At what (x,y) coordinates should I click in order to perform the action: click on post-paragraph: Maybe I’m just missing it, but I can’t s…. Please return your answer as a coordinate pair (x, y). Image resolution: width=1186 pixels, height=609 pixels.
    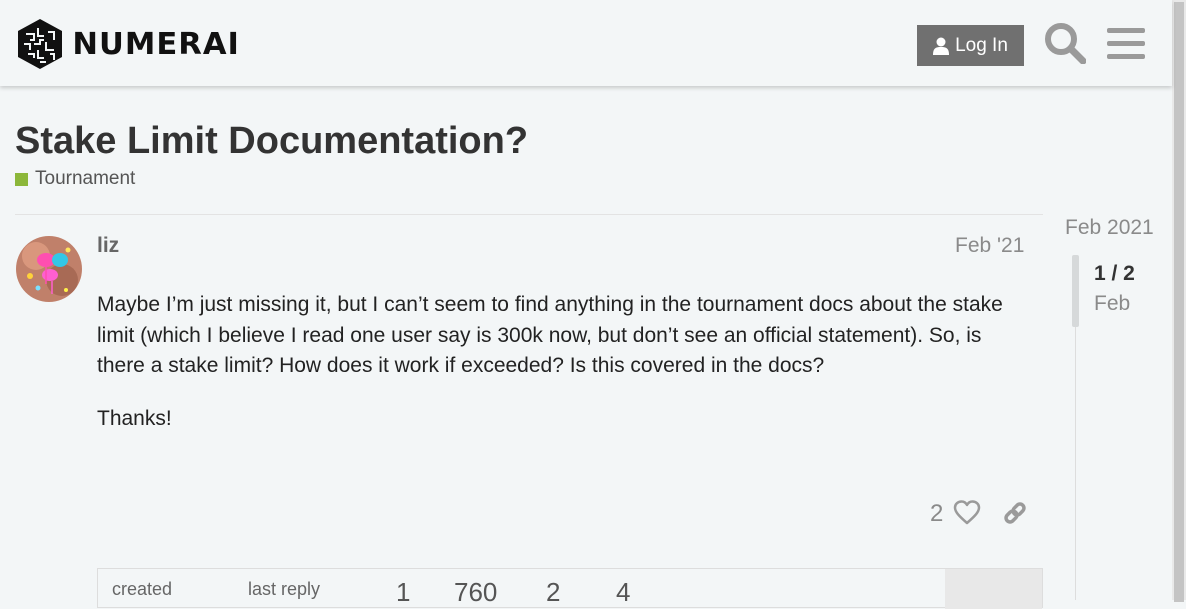
    Looking at the image, I should click on (550, 335).